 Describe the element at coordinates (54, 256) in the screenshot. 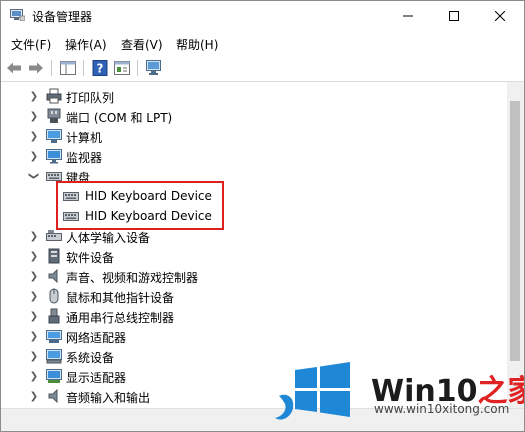

I see `software-device-icon` at that location.